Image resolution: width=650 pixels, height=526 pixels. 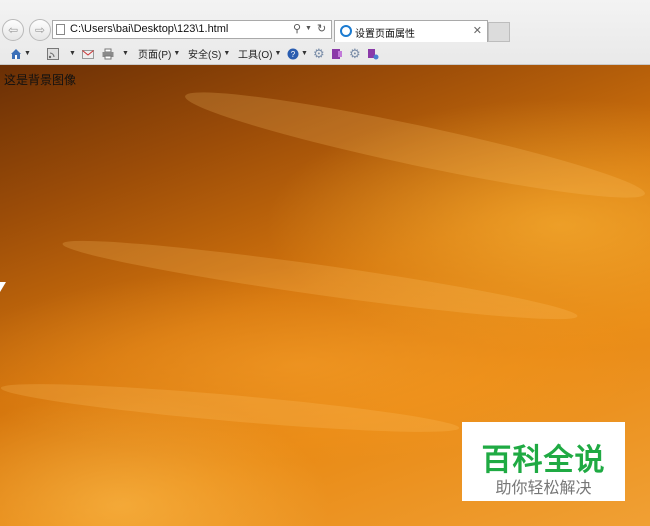 I want to click on watermark: 百科全说 助你轻松解决, so click(x=543, y=461).